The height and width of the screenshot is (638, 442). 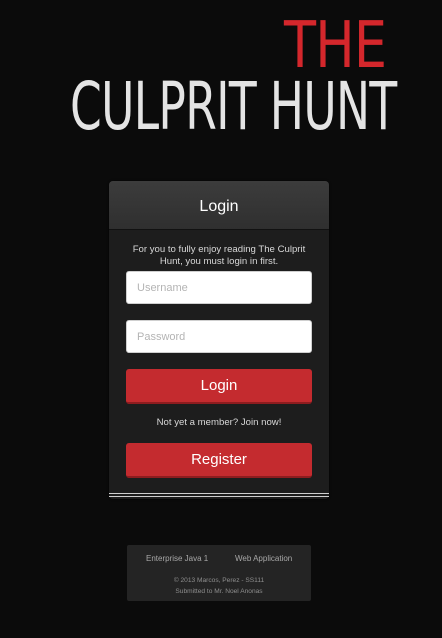 What do you see at coordinates (219, 336) in the screenshot?
I see `password-input` at bounding box center [219, 336].